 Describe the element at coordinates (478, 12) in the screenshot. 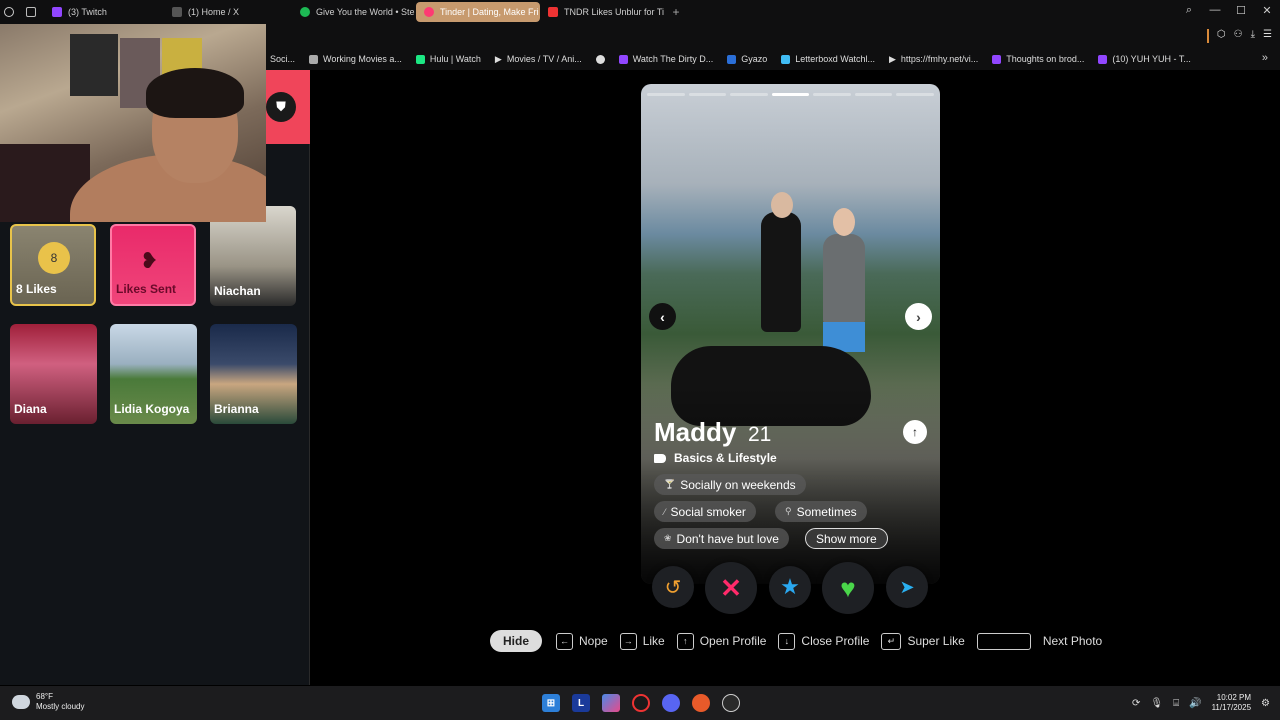

I see `tab-tinder: Tinder | Dating, Make Fri` at that location.